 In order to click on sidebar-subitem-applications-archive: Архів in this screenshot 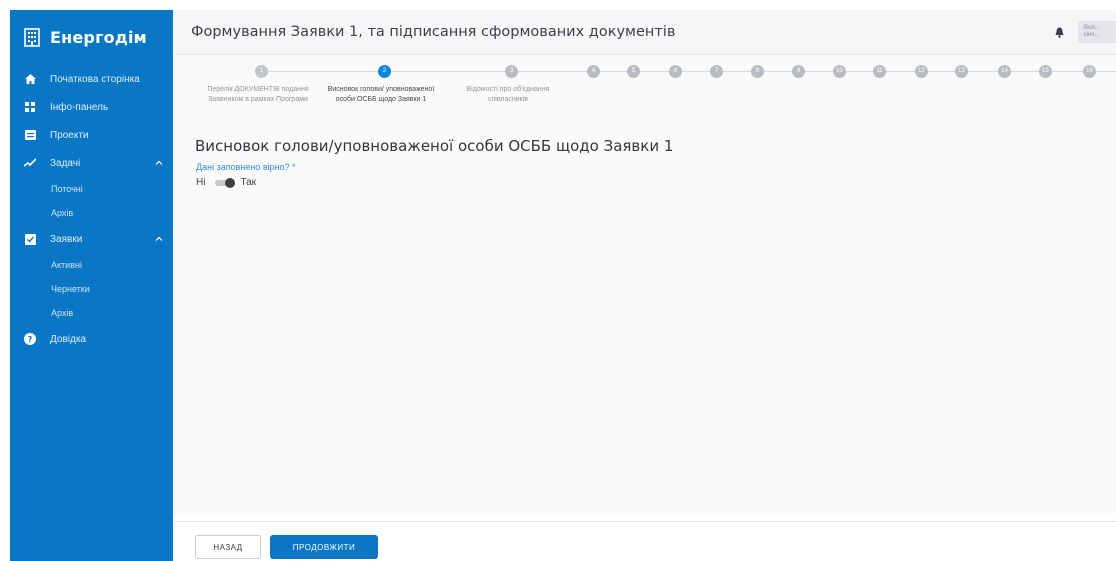, I will do `click(91, 313)`.